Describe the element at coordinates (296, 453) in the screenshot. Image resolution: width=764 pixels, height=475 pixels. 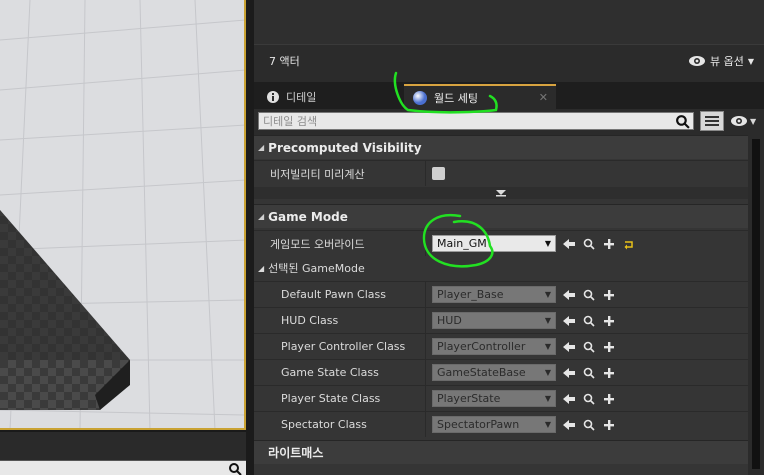
I see `category-title: 라이트매스` at that location.